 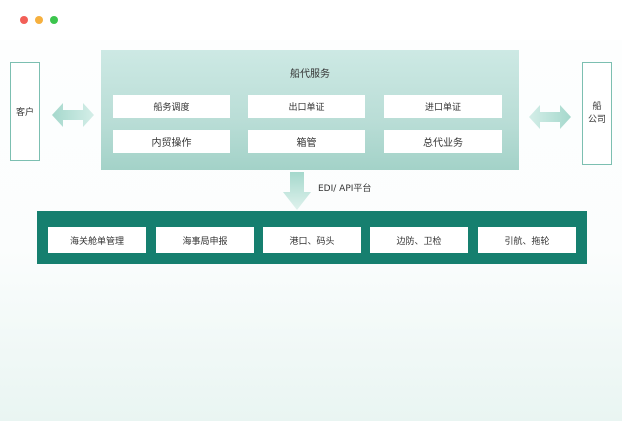 What do you see at coordinates (419, 240) in the screenshot?
I see `institution-border-quarantine: 边防、卫检` at bounding box center [419, 240].